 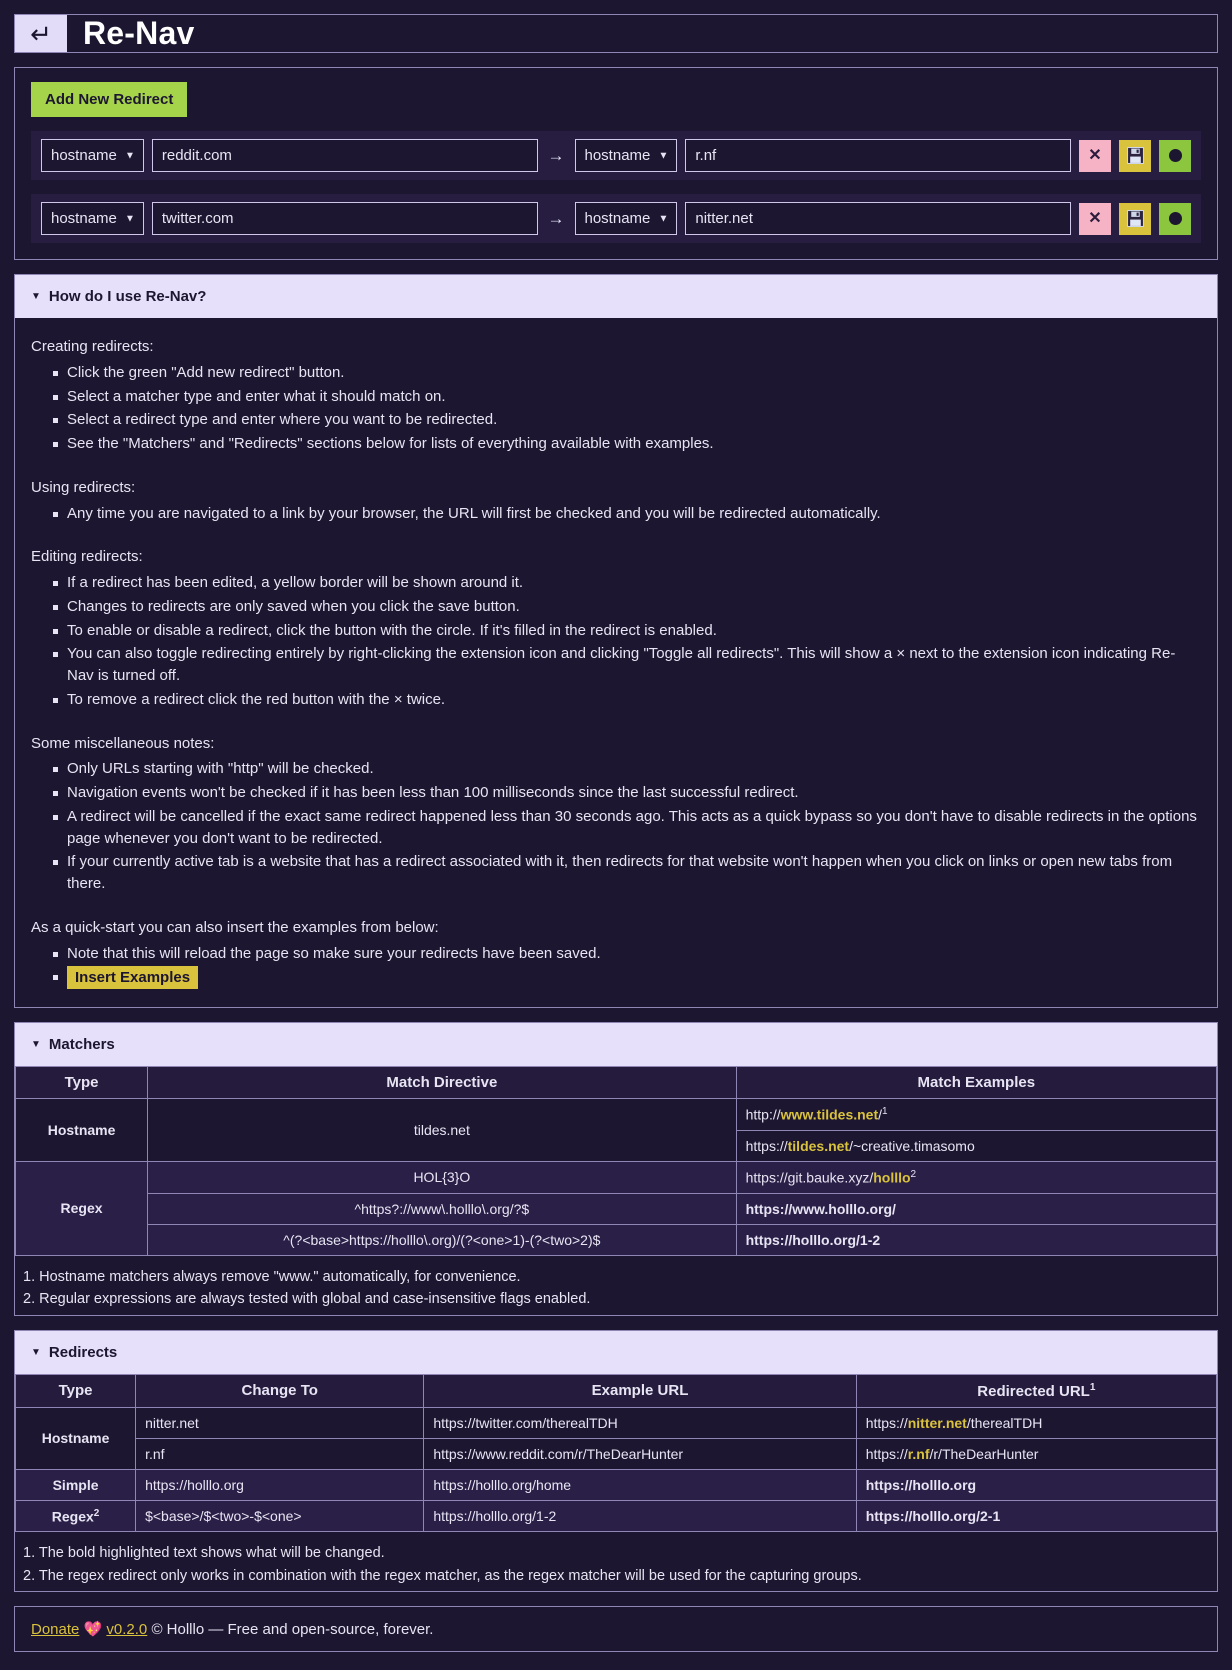 What do you see at coordinates (96, 1513) in the screenshot?
I see `type-footnote-ref: 2` at bounding box center [96, 1513].